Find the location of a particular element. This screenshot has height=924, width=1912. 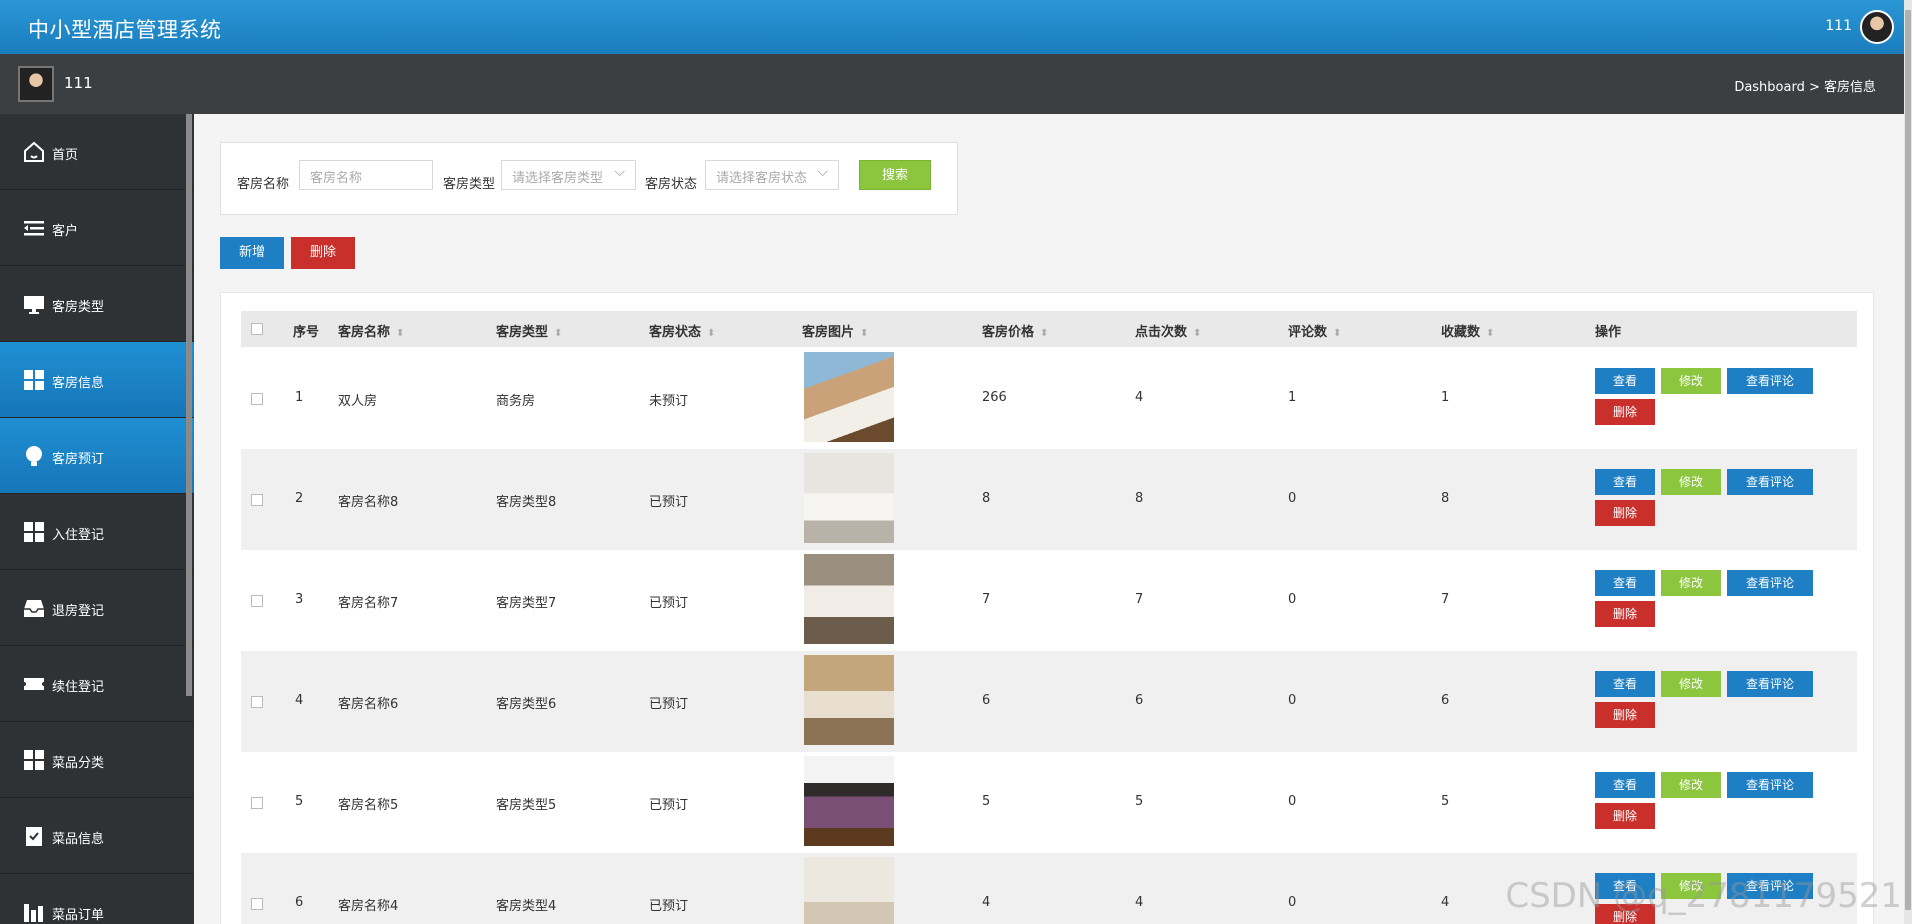

col-name: 客房名称 ⬍ is located at coordinates (371, 330).